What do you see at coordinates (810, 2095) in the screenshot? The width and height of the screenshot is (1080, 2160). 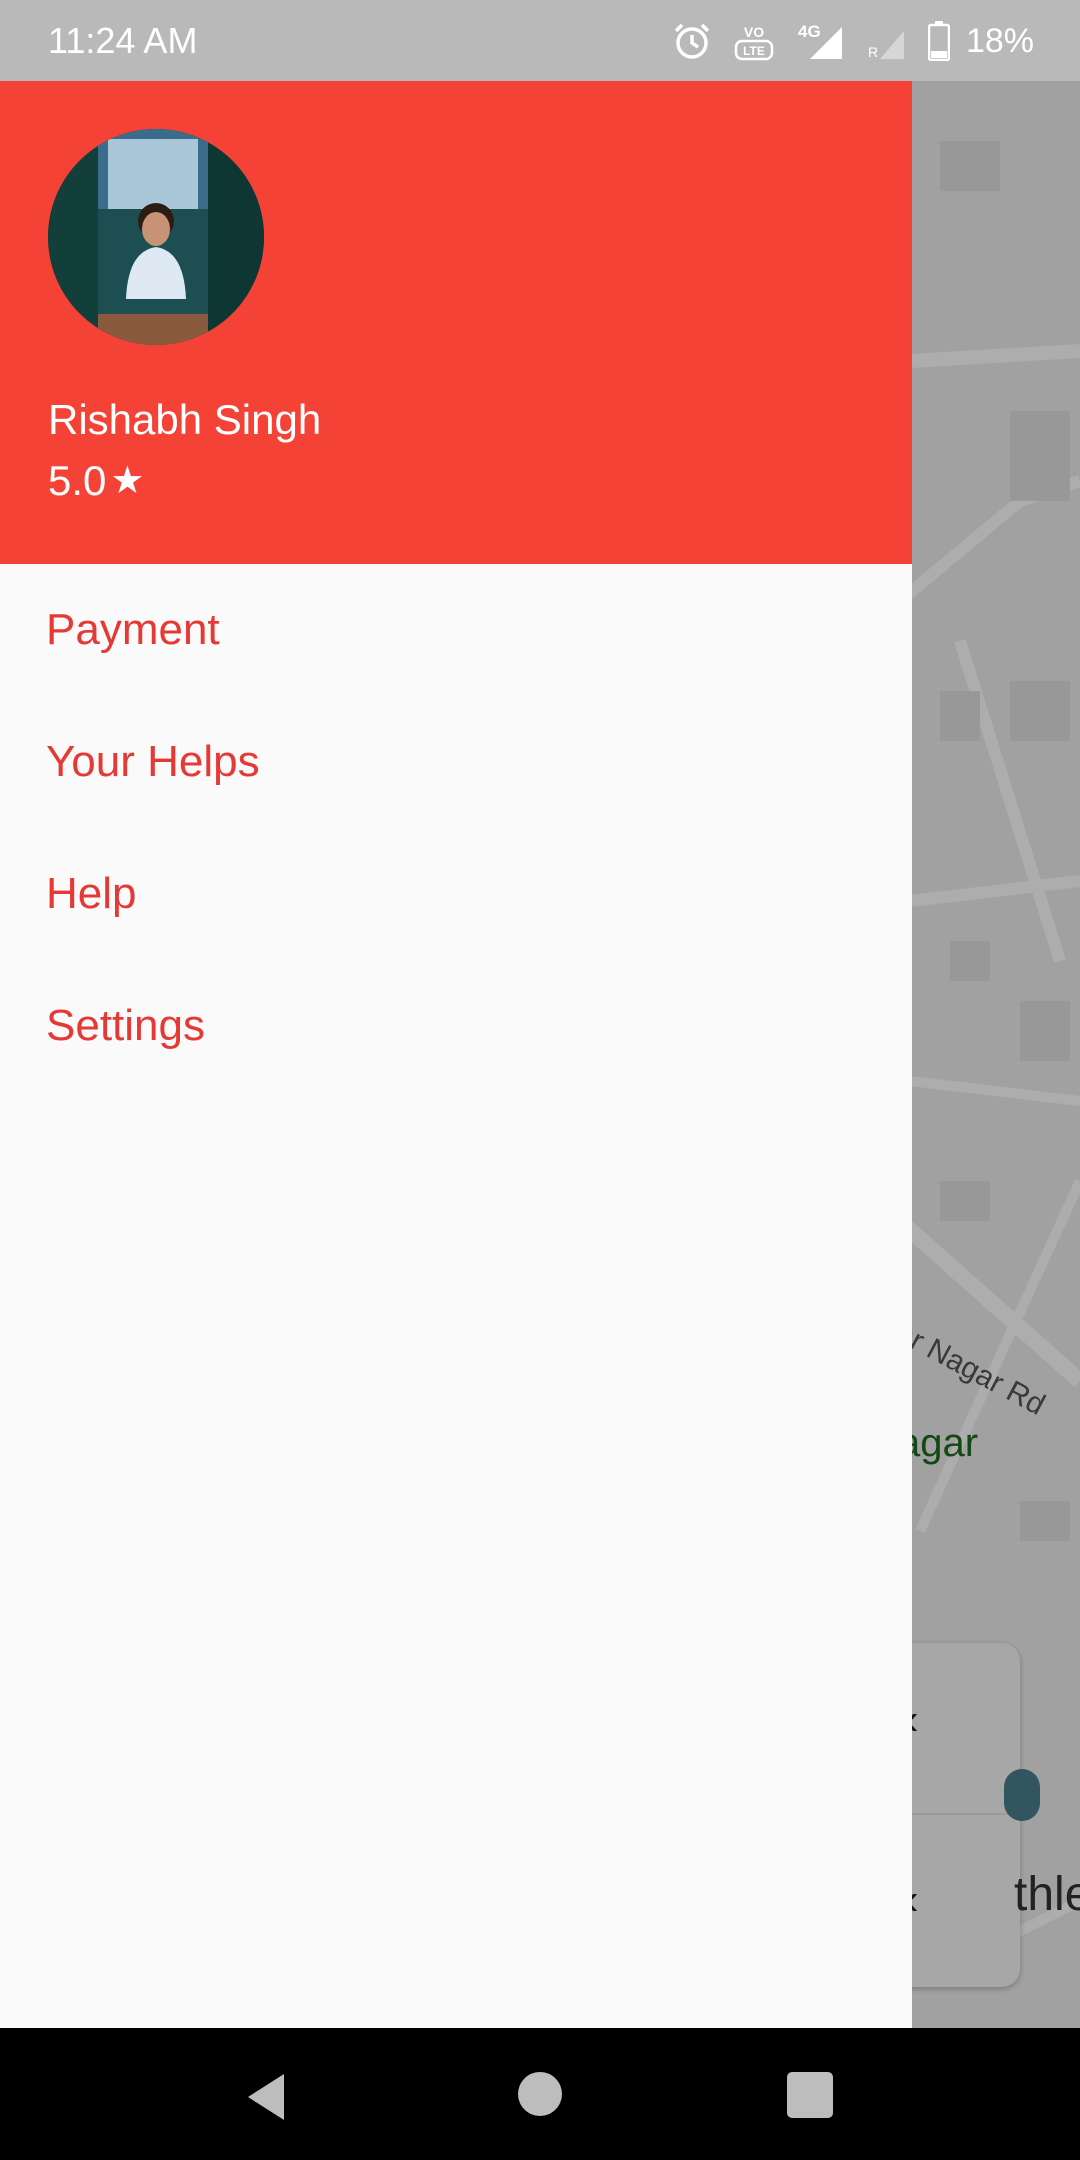 I see `recents-icon` at bounding box center [810, 2095].